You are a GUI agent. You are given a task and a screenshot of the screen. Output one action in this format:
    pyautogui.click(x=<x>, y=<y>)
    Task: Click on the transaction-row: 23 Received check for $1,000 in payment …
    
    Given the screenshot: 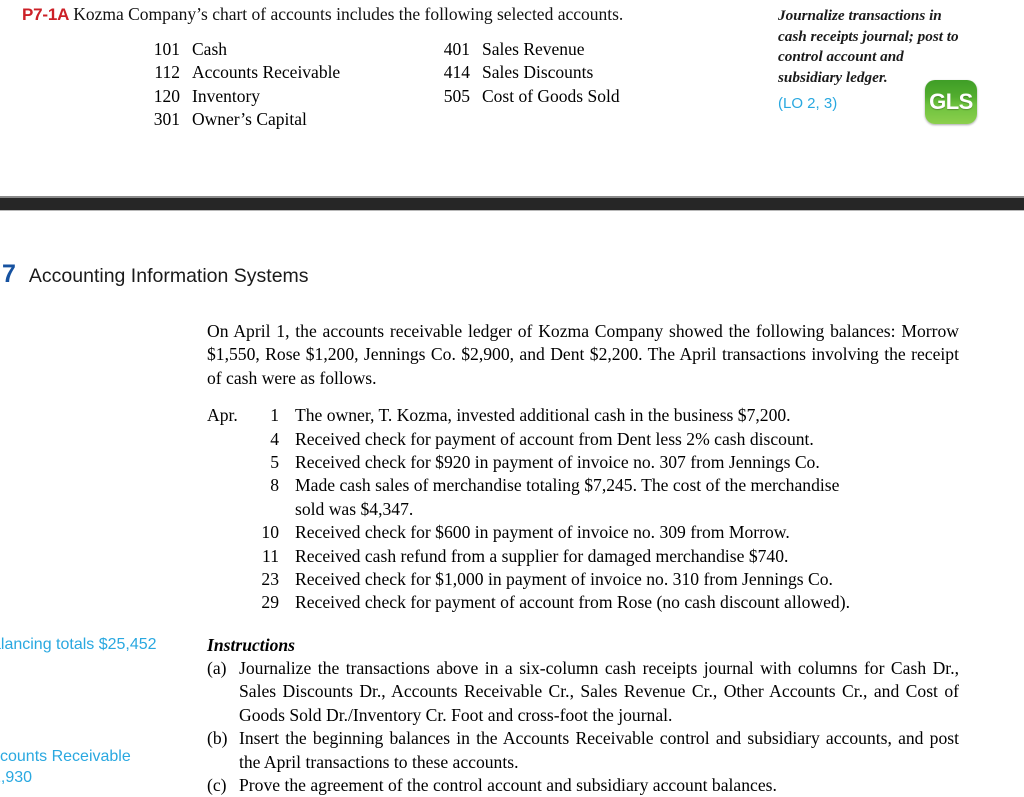 What is the action you would take?
    pyautogui.click(x=583, y=579)
    